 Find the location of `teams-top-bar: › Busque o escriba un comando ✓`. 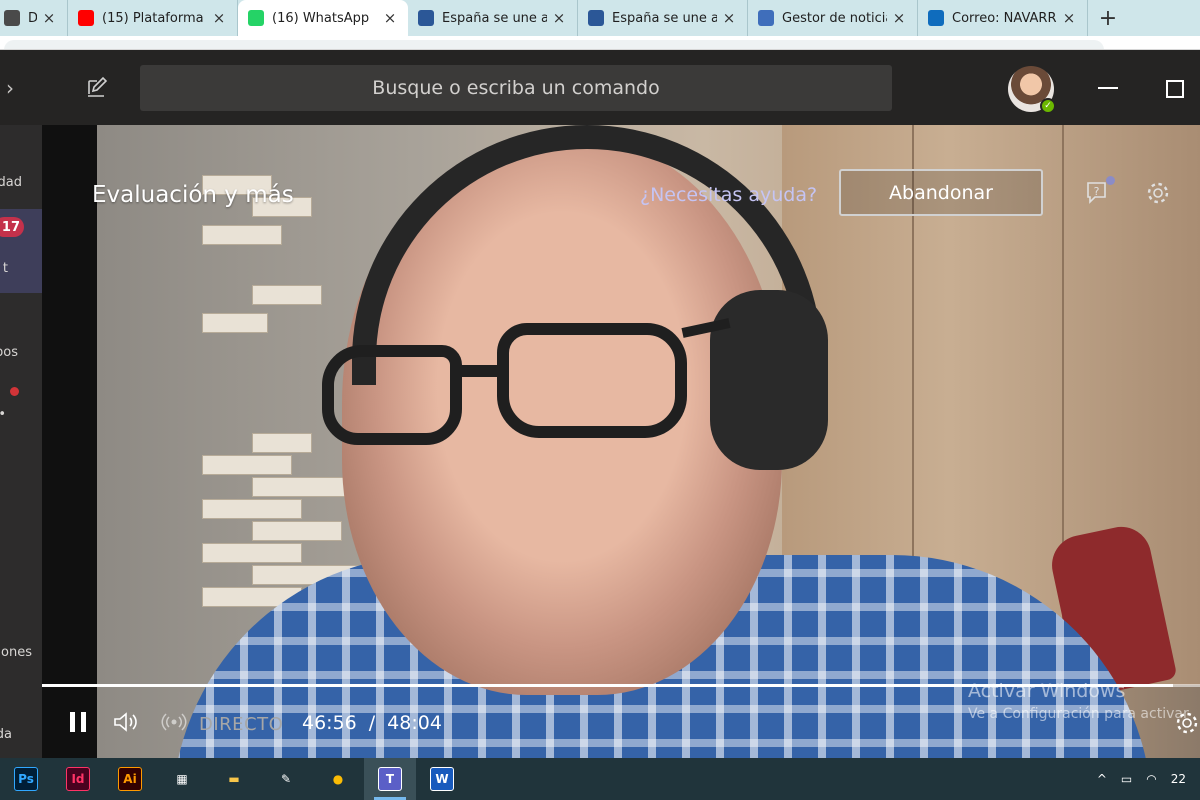

teams-top-bar: › Busque o escriba un comando ✓ is located at coordinates (600, 87).